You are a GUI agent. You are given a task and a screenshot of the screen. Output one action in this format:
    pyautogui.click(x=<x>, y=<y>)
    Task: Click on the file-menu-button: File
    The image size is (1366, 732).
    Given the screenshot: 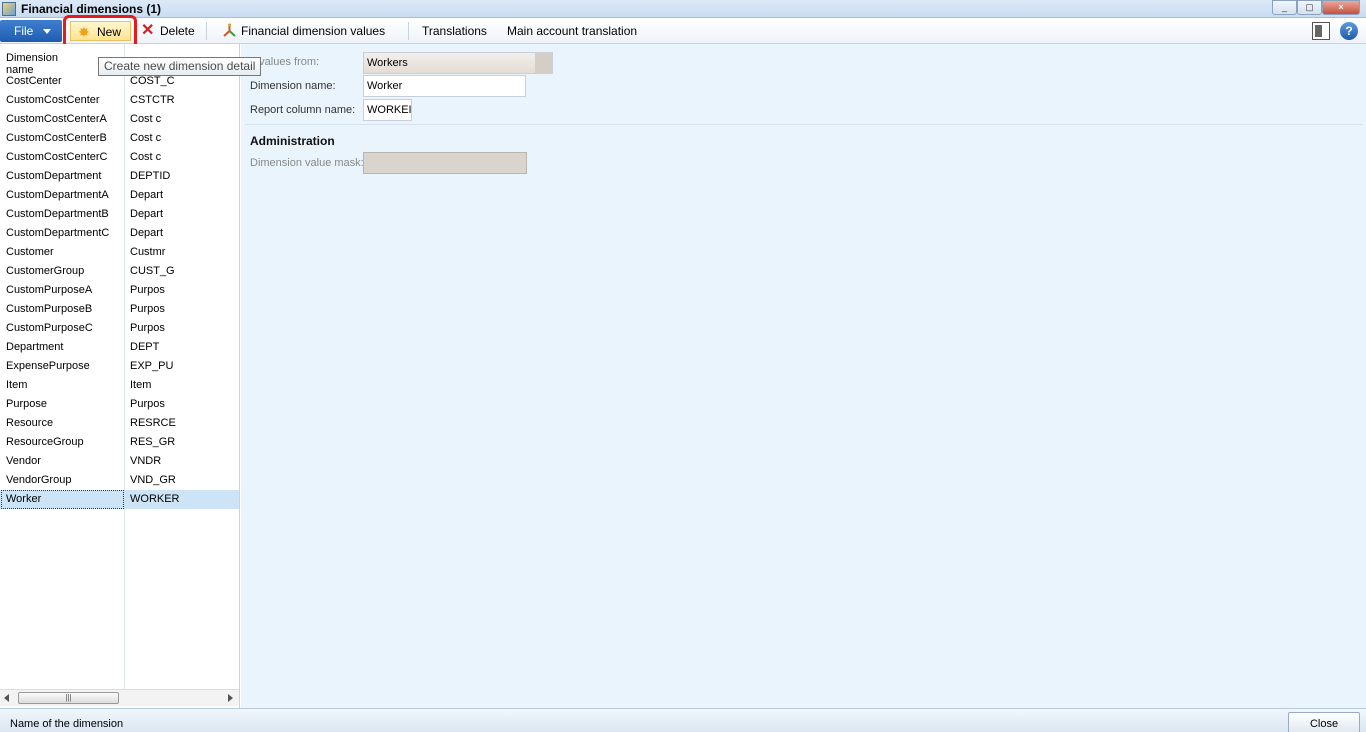 What is the action you would take?
    pyautogui.click(x=31, y=31)
    